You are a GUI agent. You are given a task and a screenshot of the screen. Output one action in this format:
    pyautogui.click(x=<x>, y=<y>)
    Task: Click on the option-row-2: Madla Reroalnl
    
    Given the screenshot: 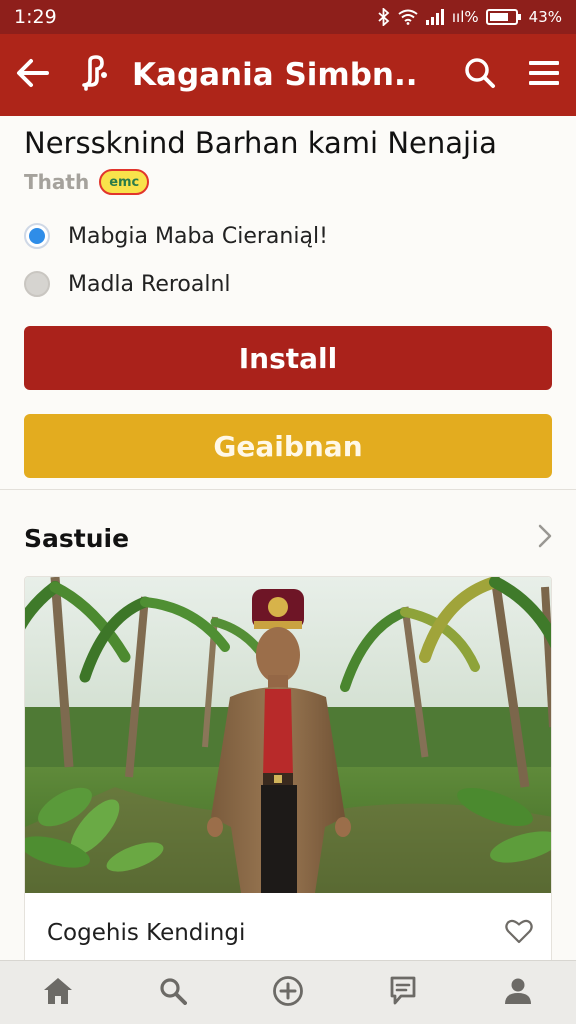 What is the action you would take?
    pyautogui.click(x=288, y=284)
    